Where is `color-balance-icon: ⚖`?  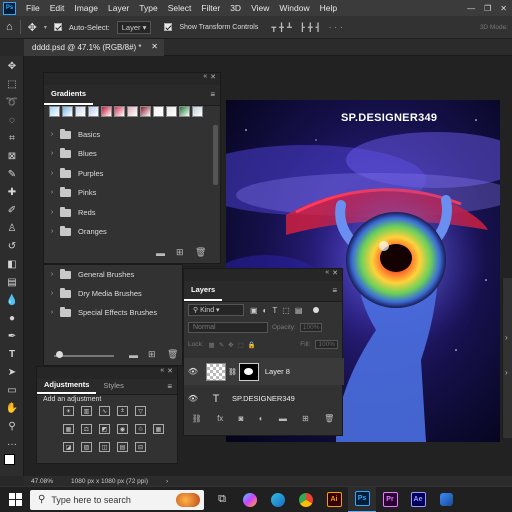 color-balance-icon: ⚖ is located at coordinates (86, 429).